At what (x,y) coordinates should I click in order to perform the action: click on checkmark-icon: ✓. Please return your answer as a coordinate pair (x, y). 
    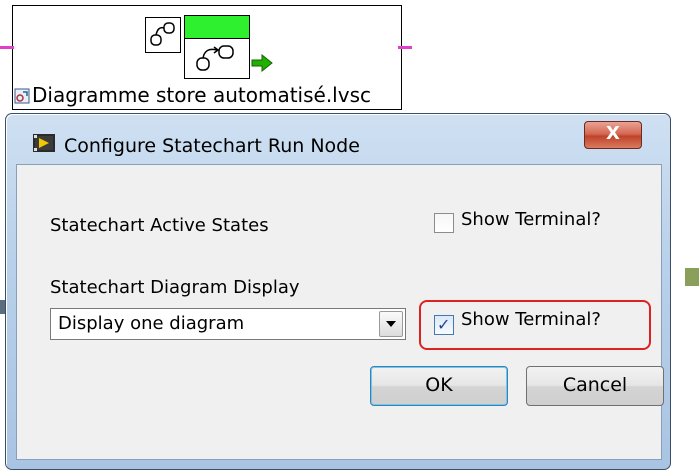
    Looking at the image, I should click on (444, 324).